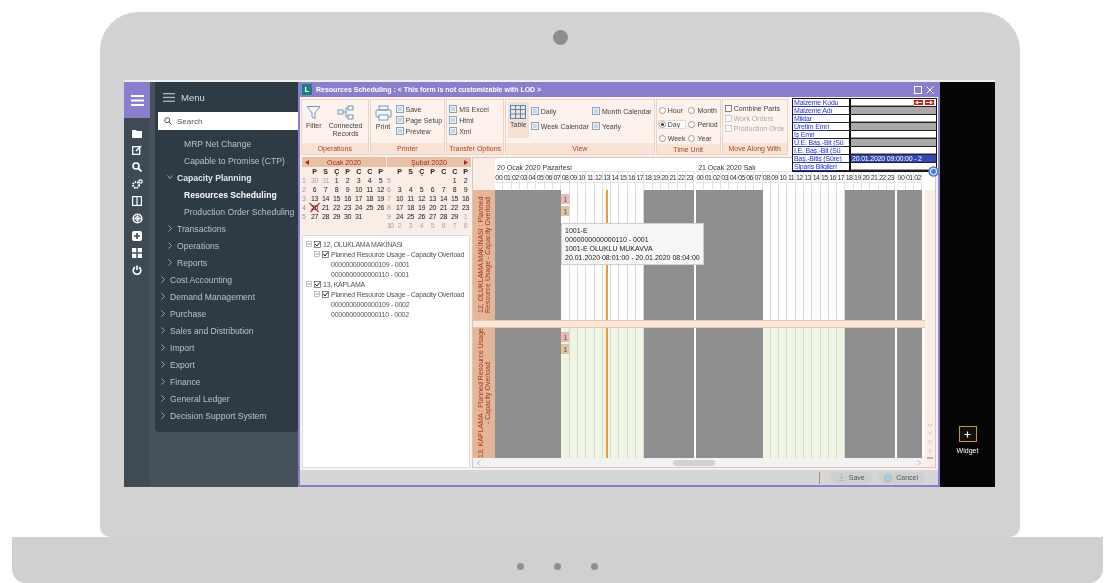 Image resolution: width=1115 pixels, height=583 pixels. What do you see at coordinates (226, 279) in the screenshot?
I see `menu-item: Cost Accounting` at bounding box center [226, 279].